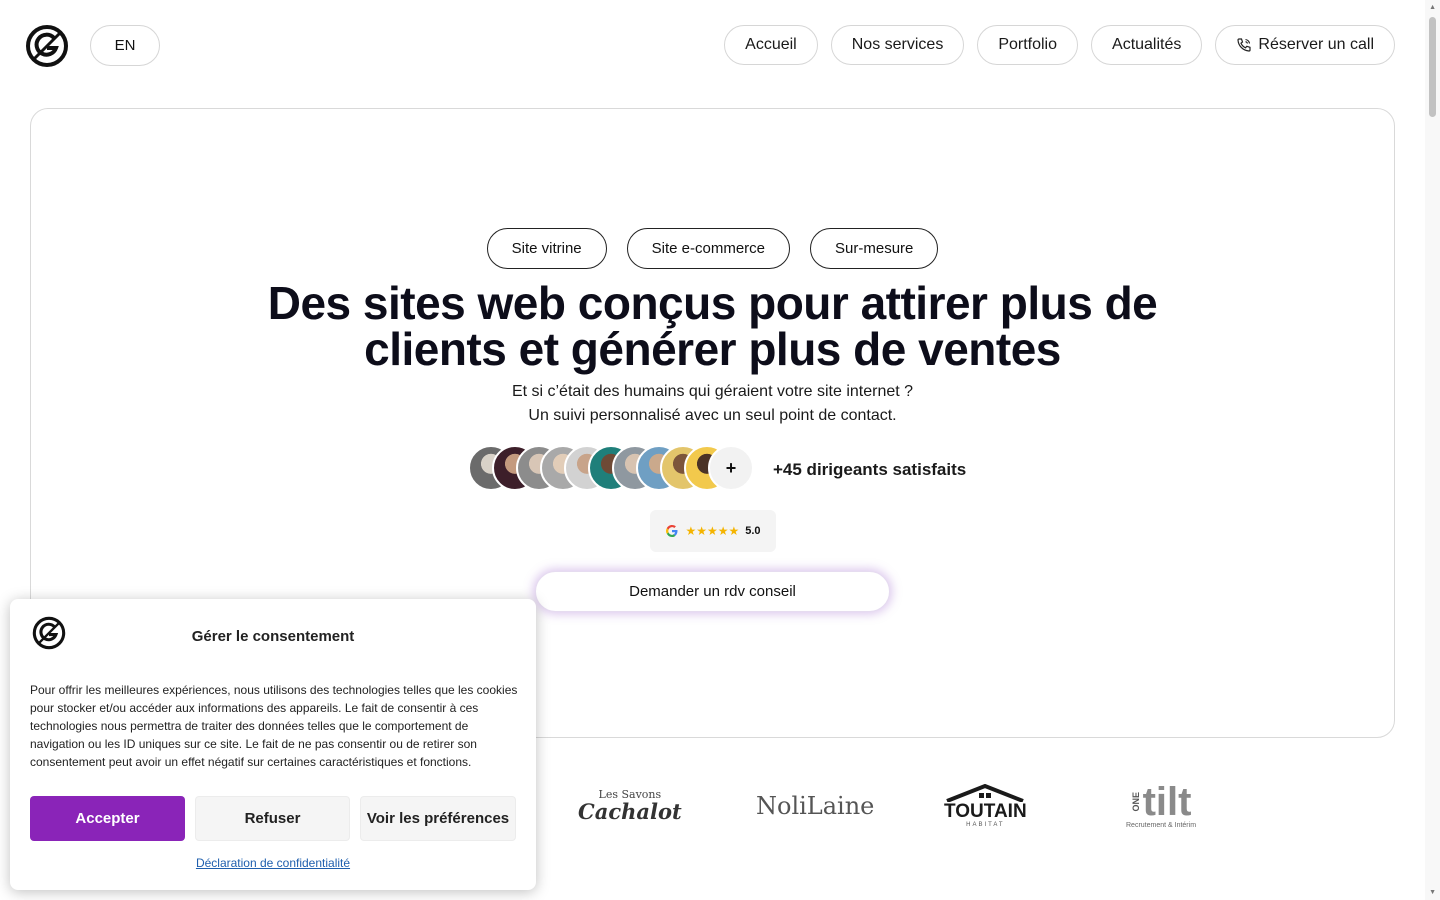 This screenshot has width=1440, height=900. I want to click on rating-stars: ★★★★★, so click(712, 531).